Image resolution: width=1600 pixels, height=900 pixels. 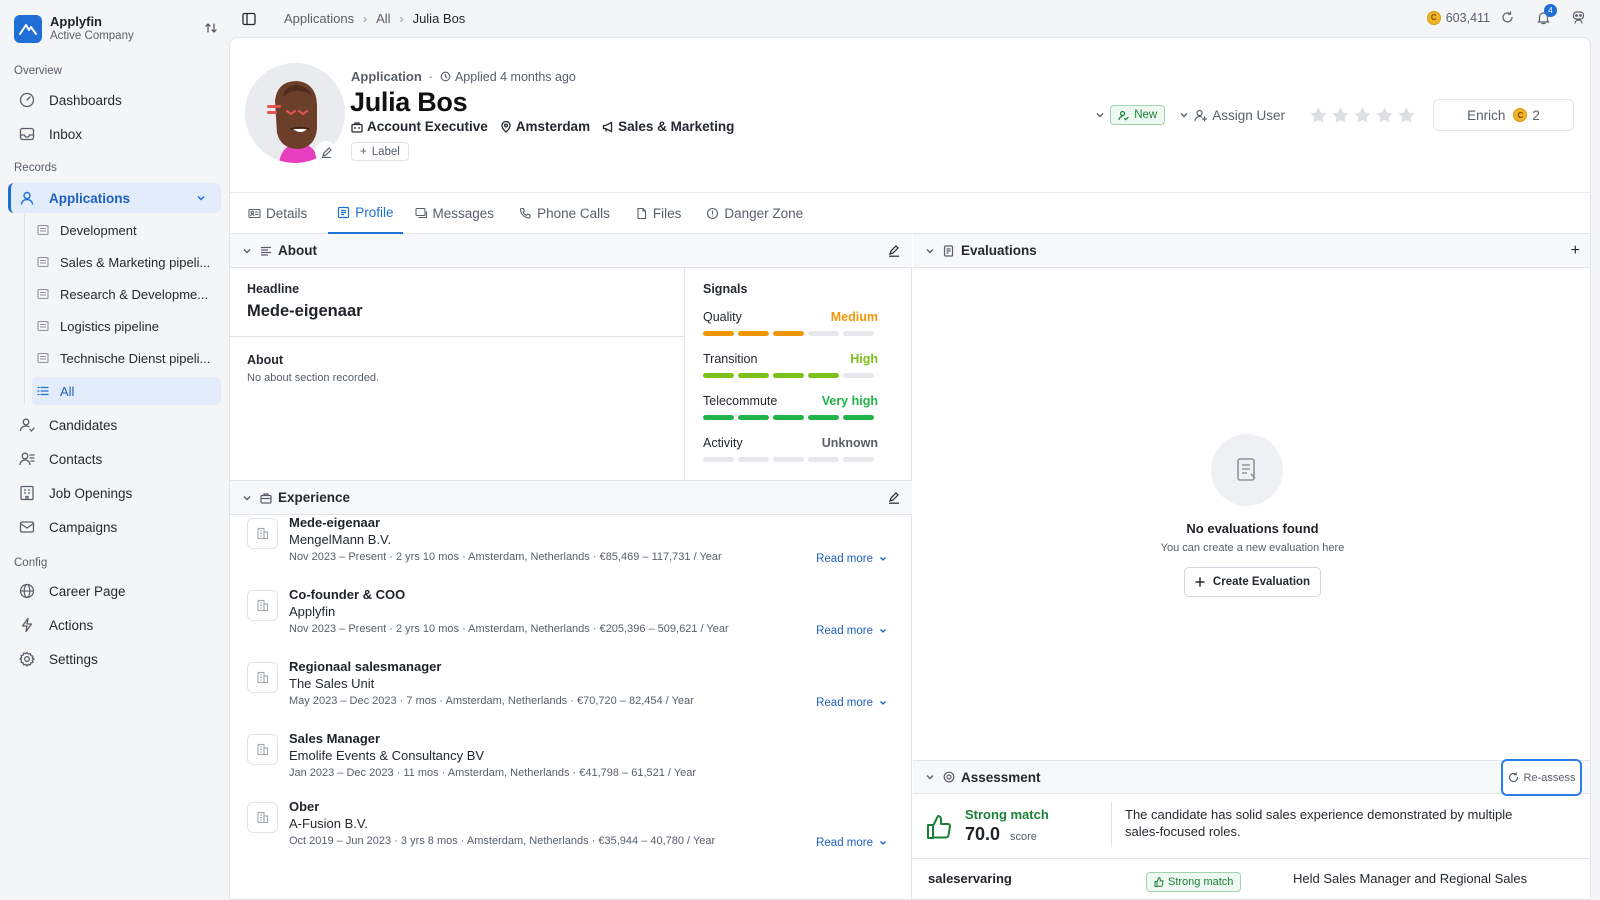 What do you see at coordinates (357, 127) in the screenshot?
I see `briefcase-icon` at bounding box center [357, 127].